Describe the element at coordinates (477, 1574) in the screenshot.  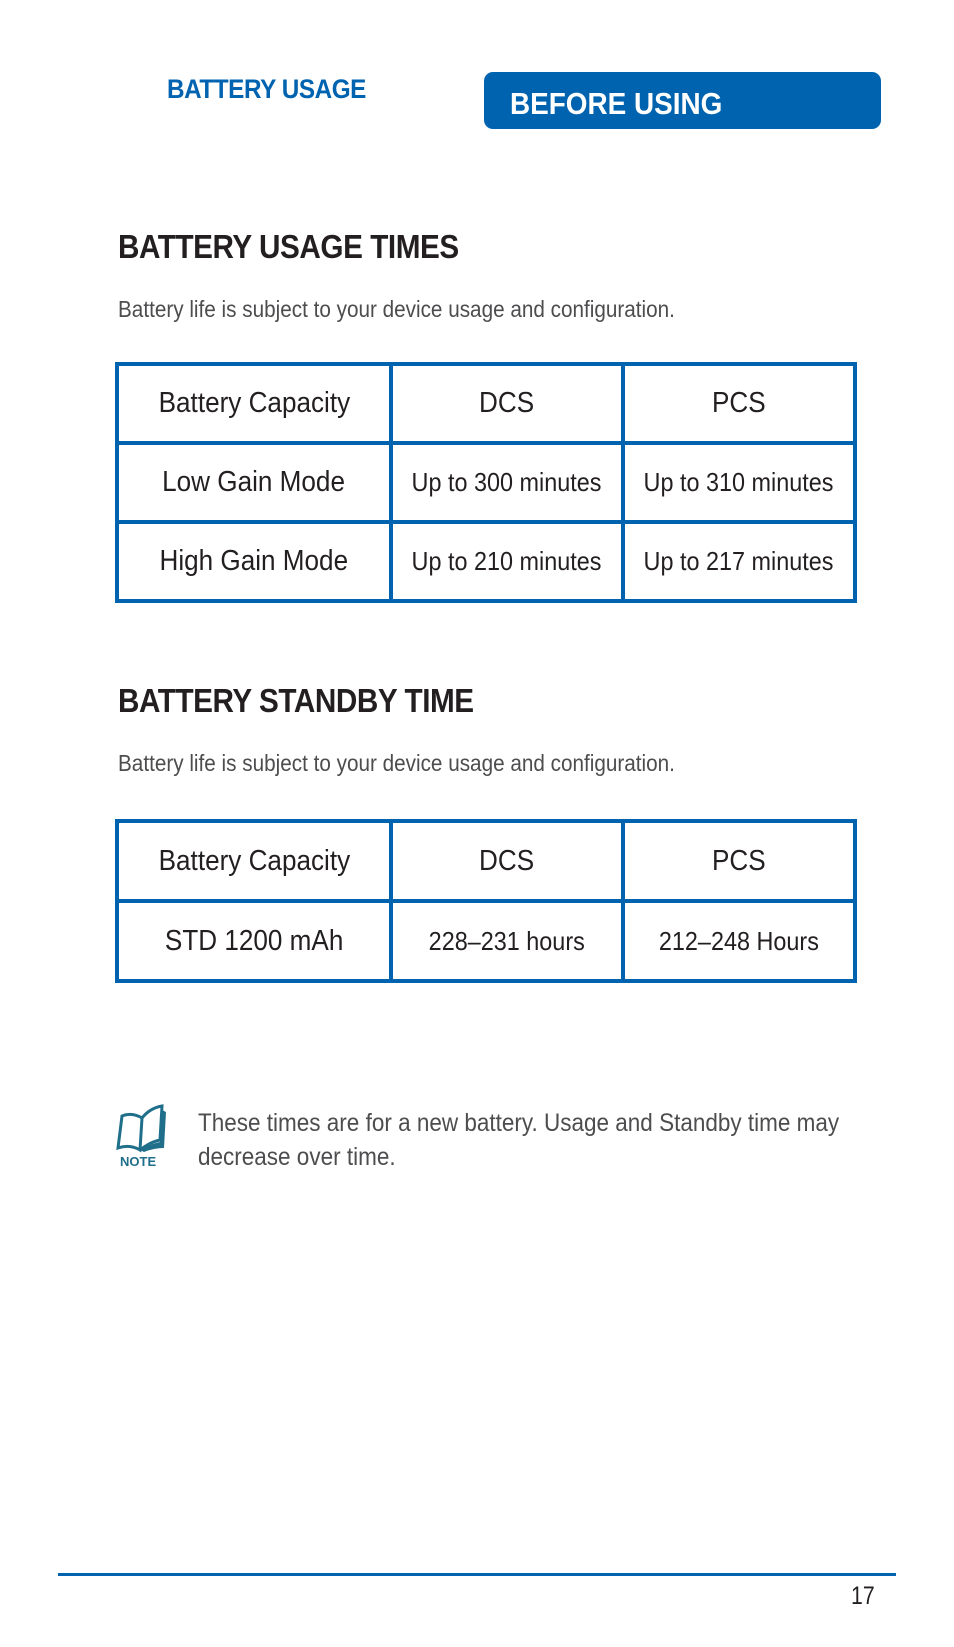
I see `footer-divider` at that location.